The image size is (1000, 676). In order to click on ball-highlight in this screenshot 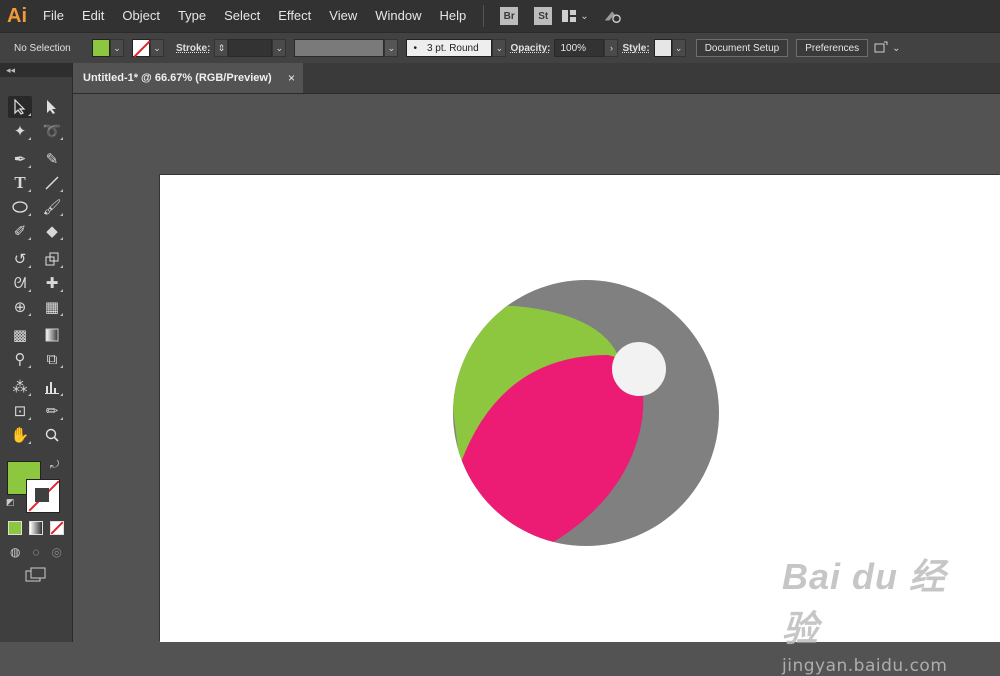, I will do `click(639, 369)`.